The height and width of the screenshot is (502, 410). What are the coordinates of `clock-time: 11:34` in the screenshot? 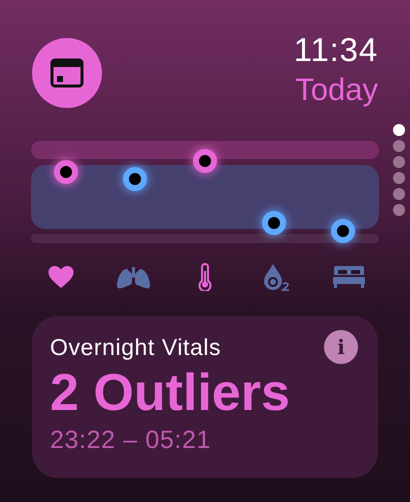 It's located at (336, 50).